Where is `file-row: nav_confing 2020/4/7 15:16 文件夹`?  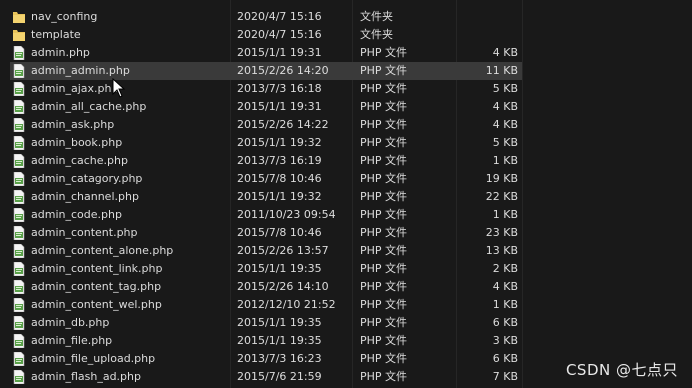
file-row: nav_confing 2020/4/7 15:16 文件夹 is located at coordinates (266, 17).